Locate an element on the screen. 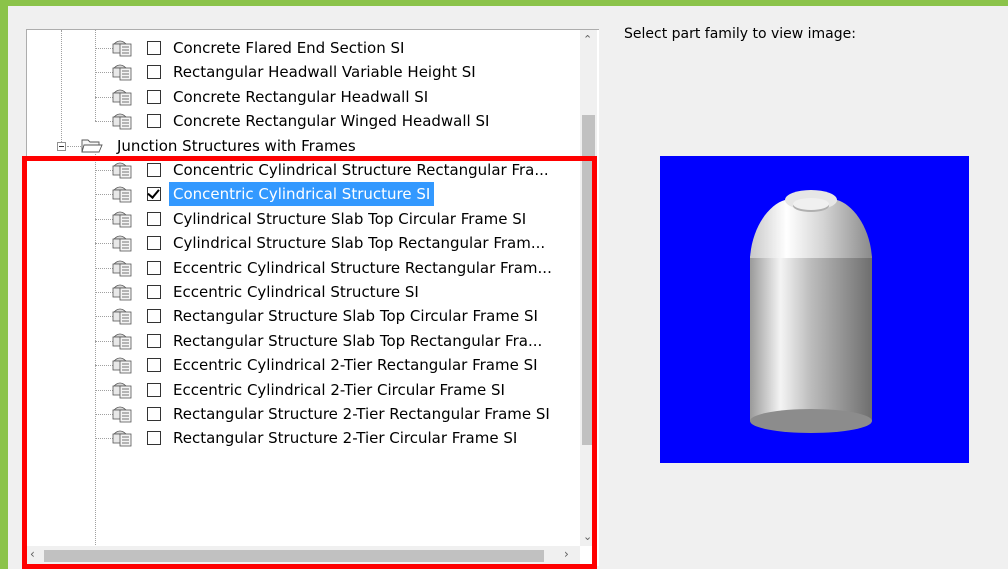 This screenshot has height=569, width=1008. tree-group-row: Junction Structures with Frames is located at coordinates (304, 146).